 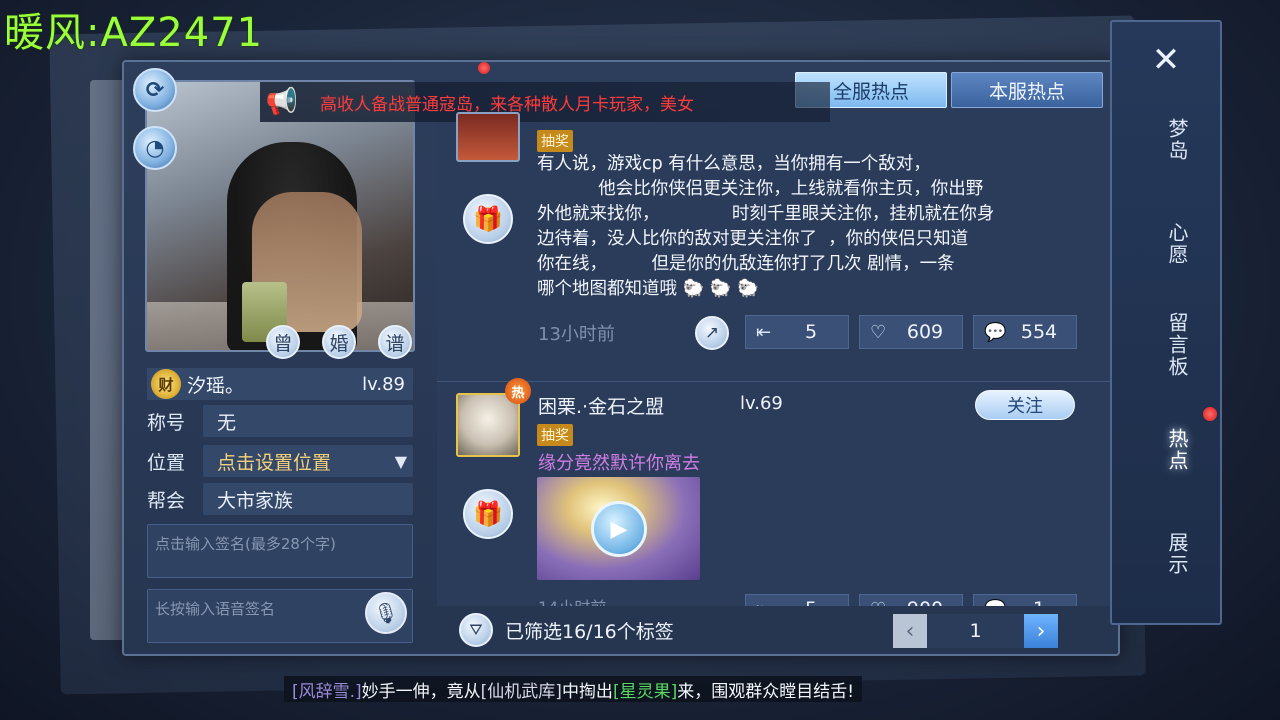 I want to click on title-value: 无, so click(x=308, y=421).